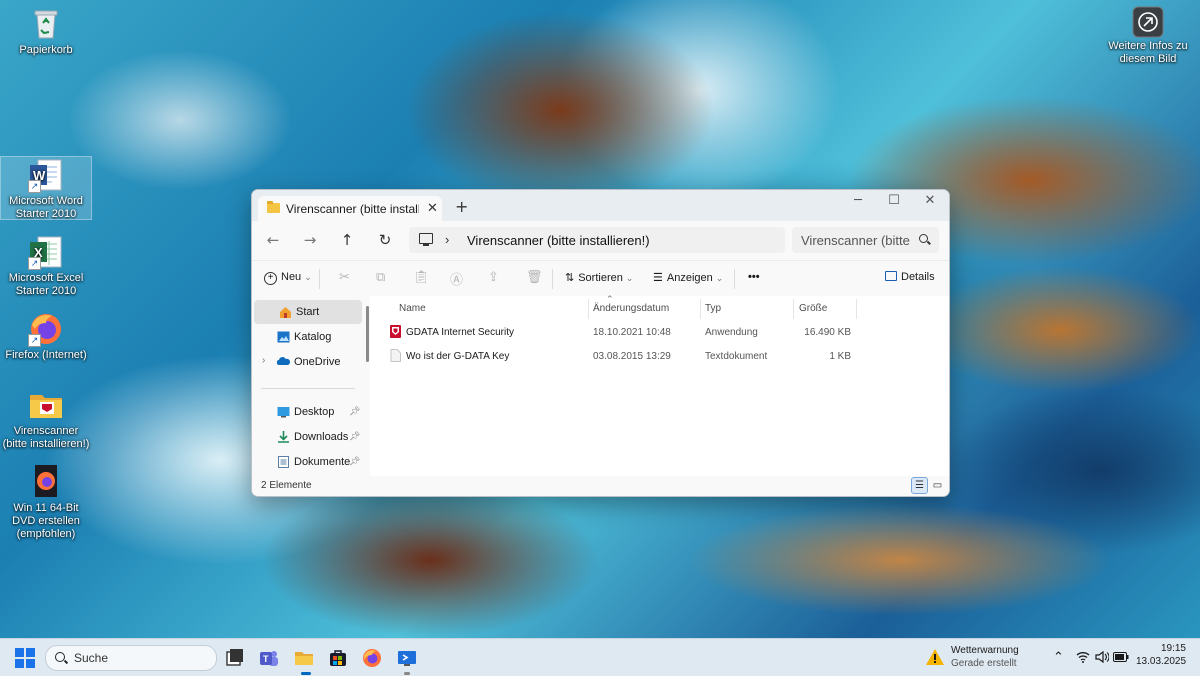 This screenshot has width=1200, height=676. What do you see at coordinates (1102, 657) in the screenshot?
I see `volume-icon` at bounding box center [1102, 657].